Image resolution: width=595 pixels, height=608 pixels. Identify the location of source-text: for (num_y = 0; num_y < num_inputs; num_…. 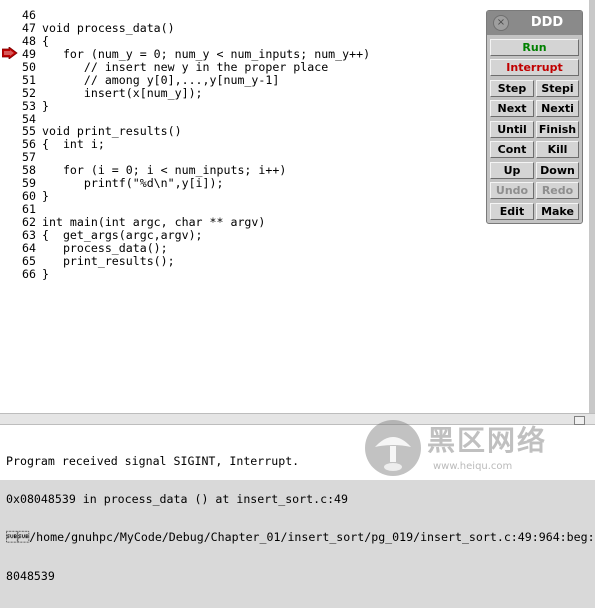
(206, 53).